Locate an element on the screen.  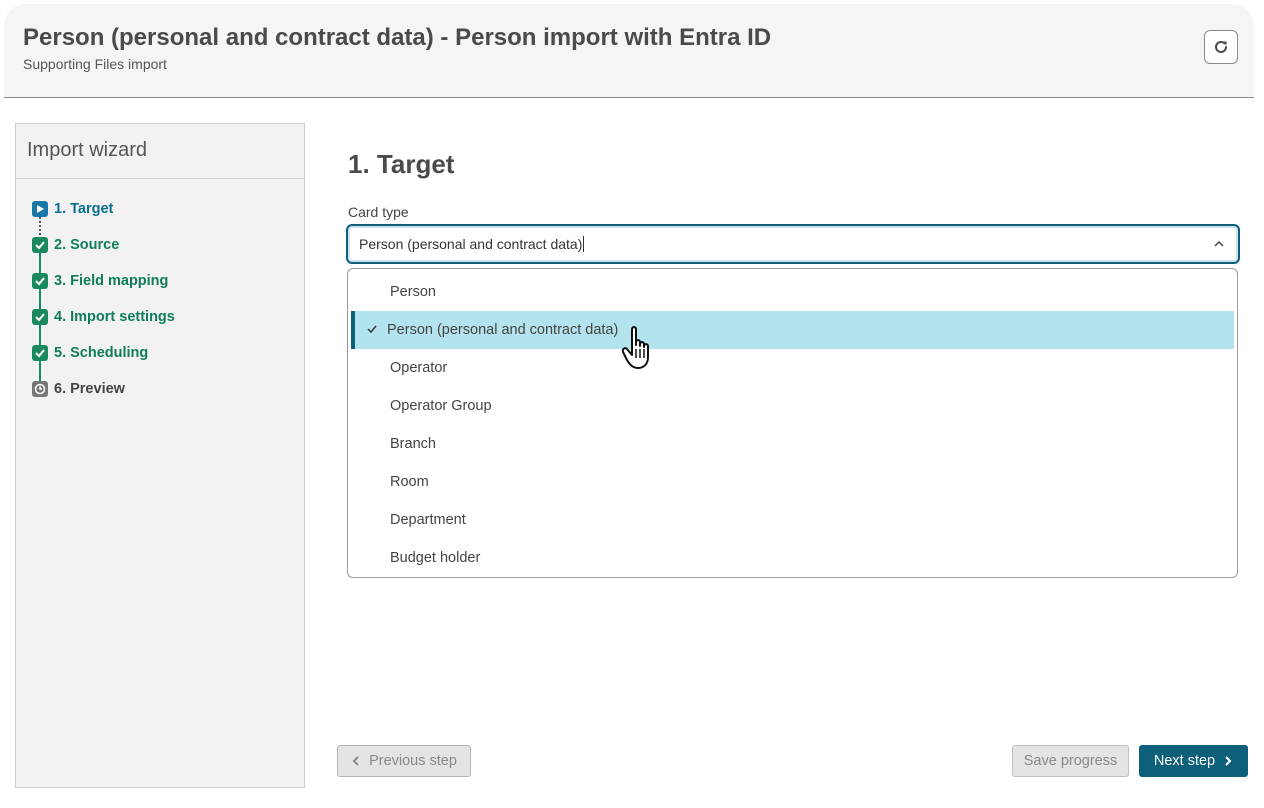
step-title: 1. Target is located at coordinates (401, 164).